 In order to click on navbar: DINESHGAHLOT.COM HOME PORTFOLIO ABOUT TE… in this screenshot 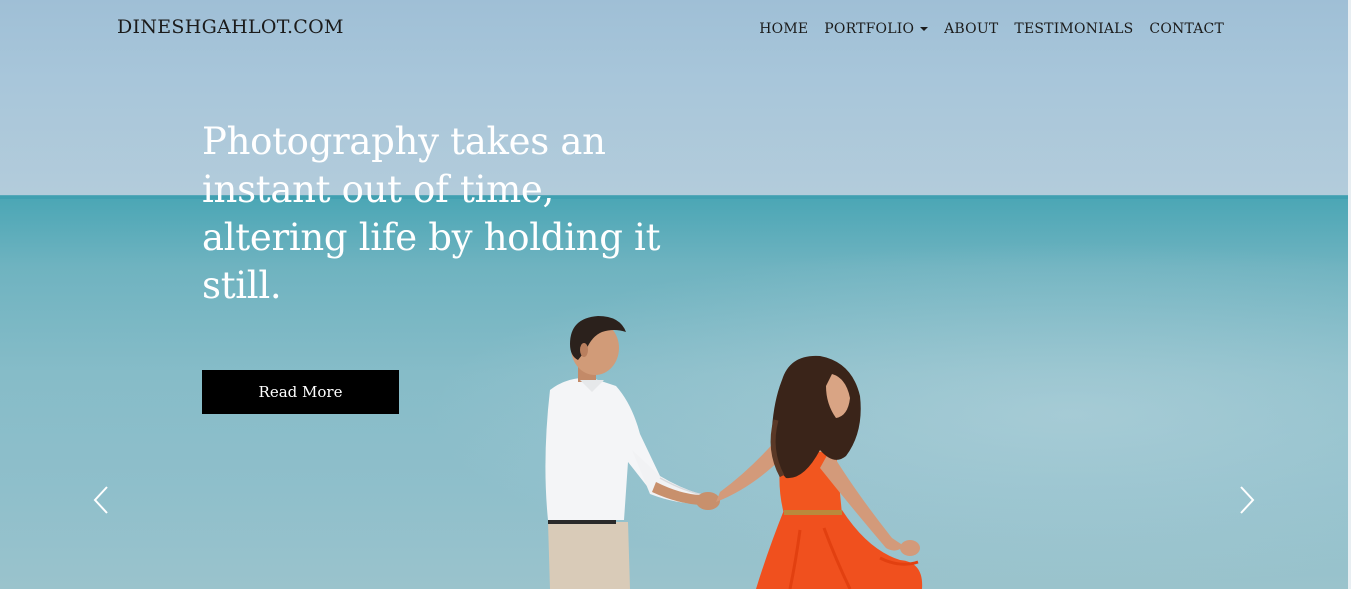, I will do `click(675, 28)`.